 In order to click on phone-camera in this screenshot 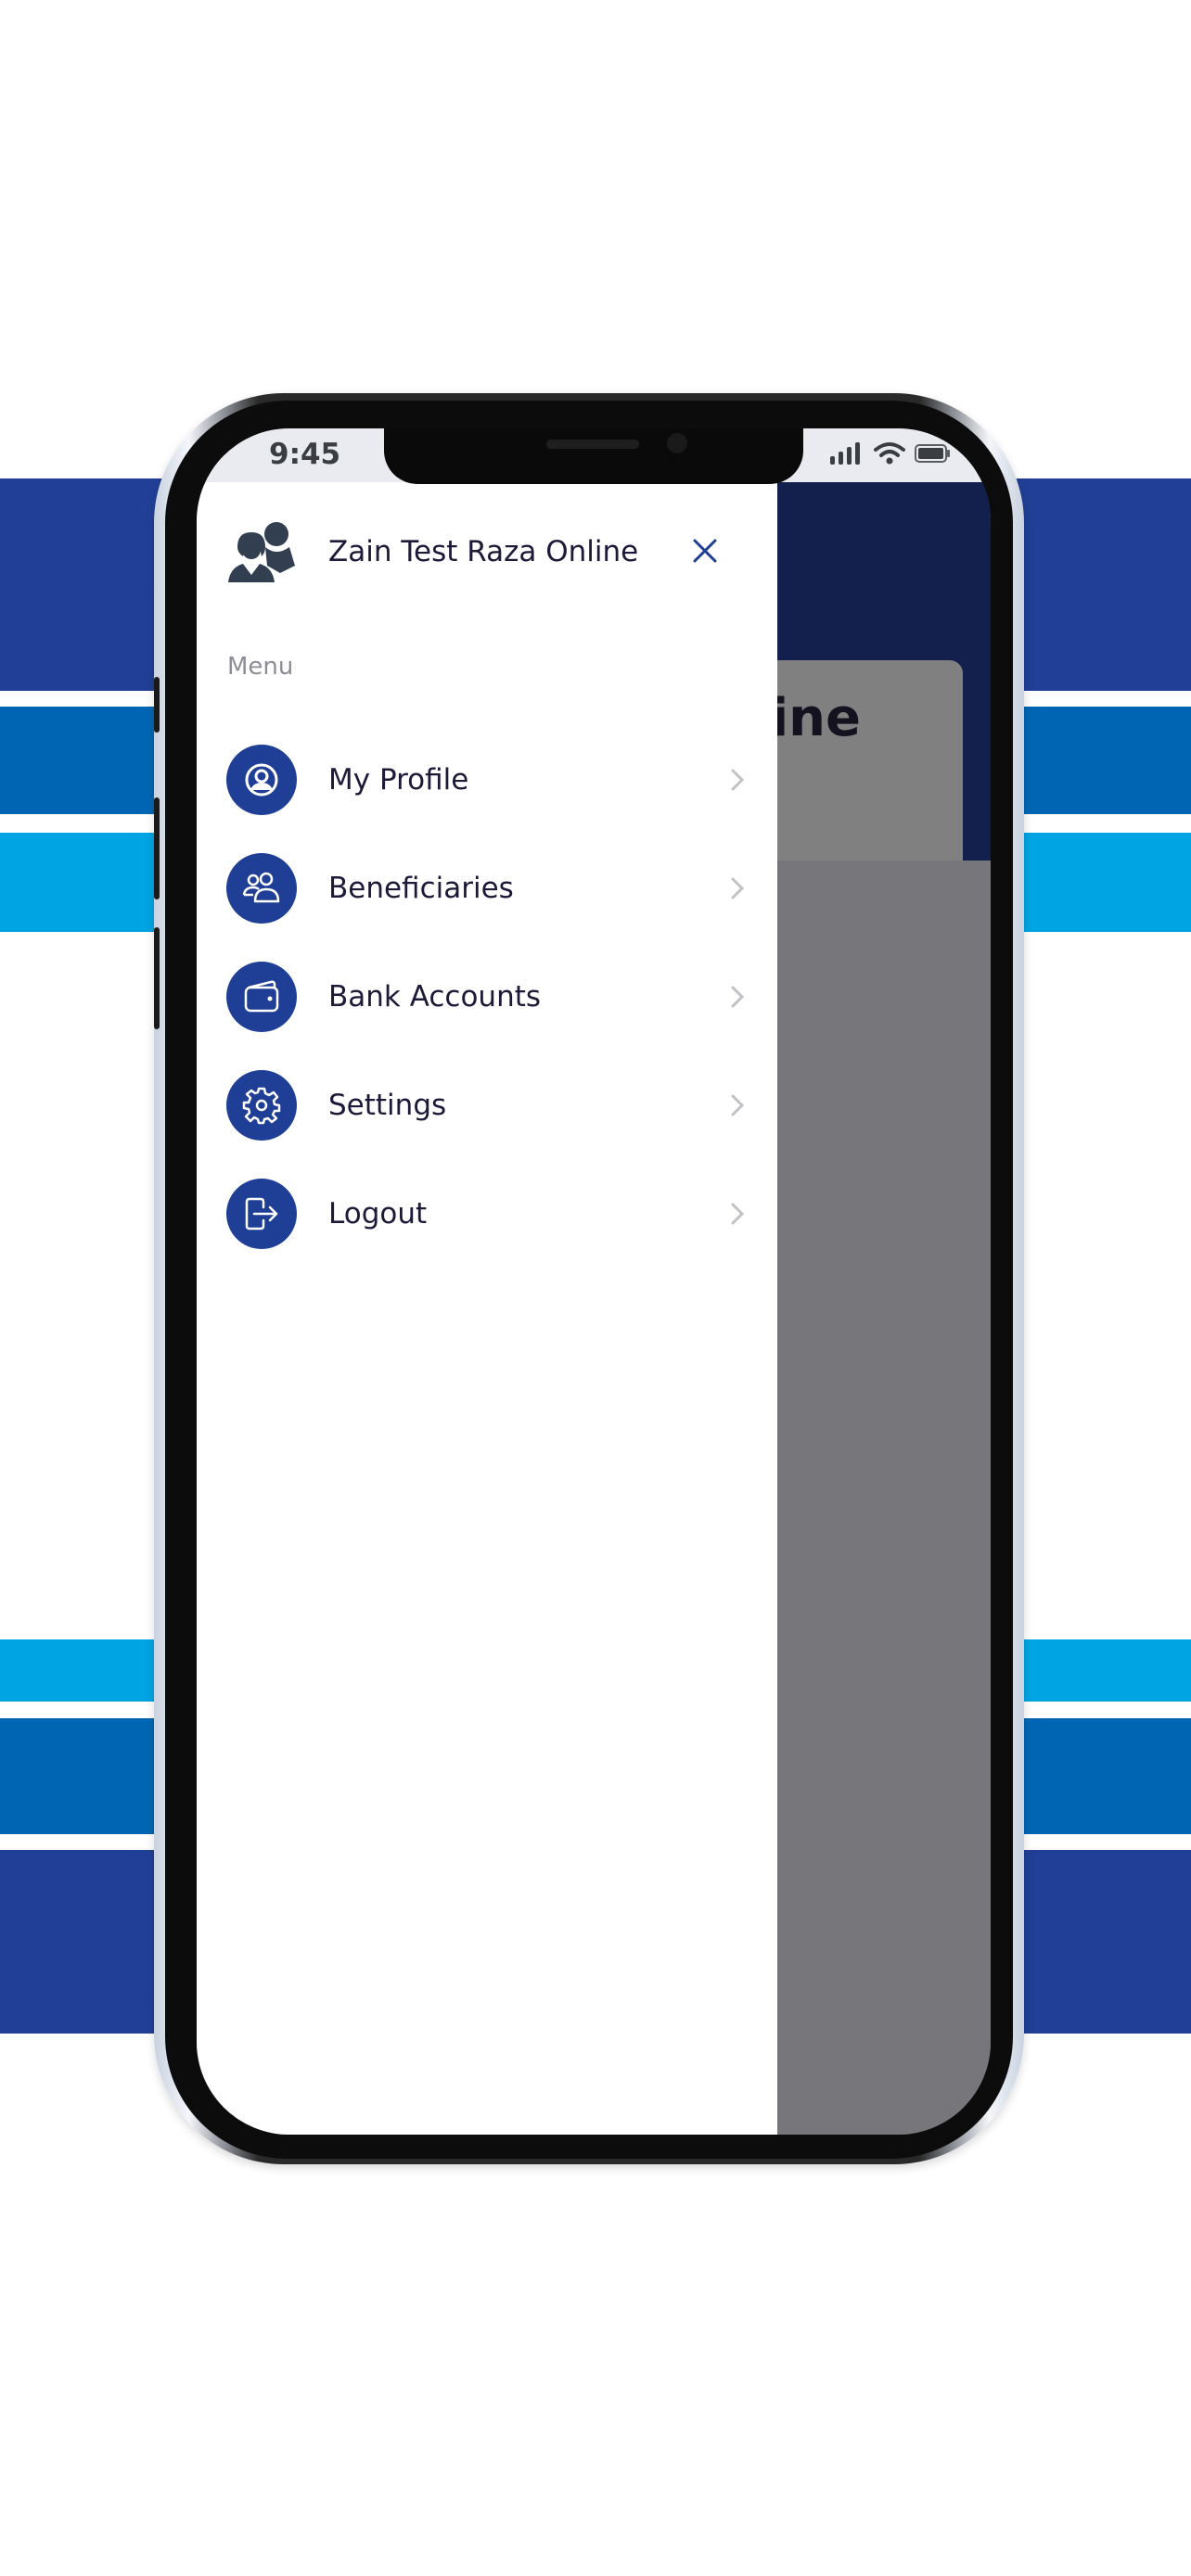, I will do `click(677, 443)`.